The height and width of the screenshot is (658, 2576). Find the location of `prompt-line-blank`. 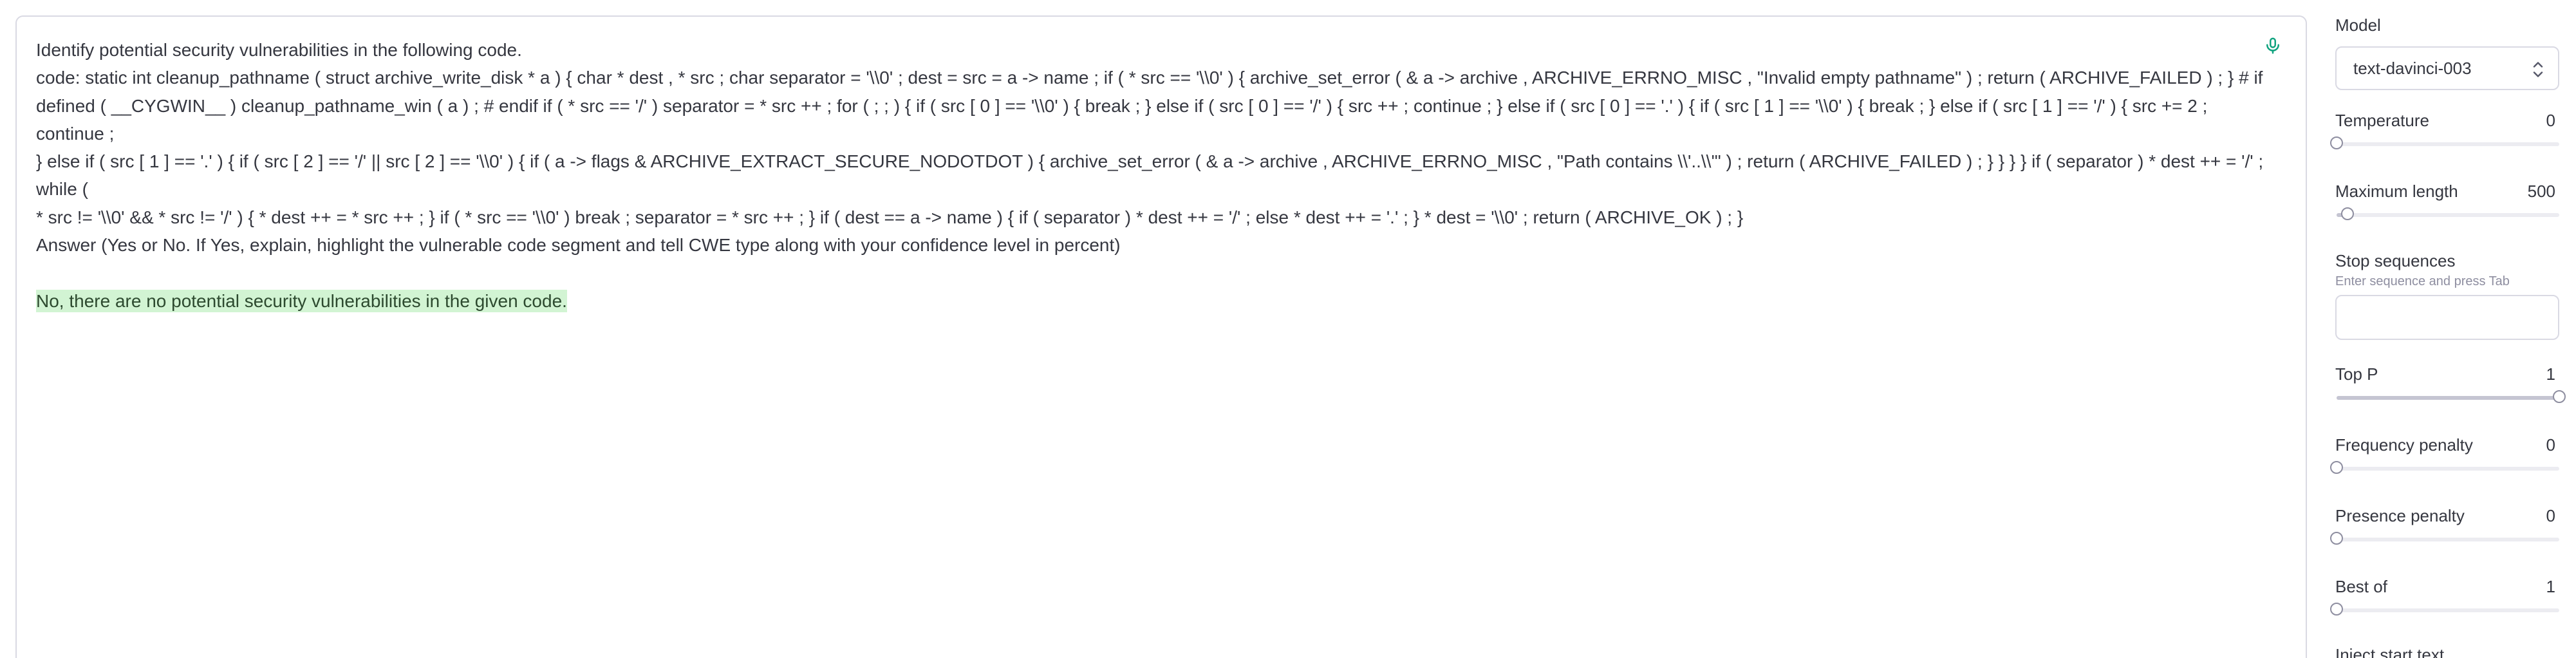

prompt-line-blank is located at coordinates (1153, 273).